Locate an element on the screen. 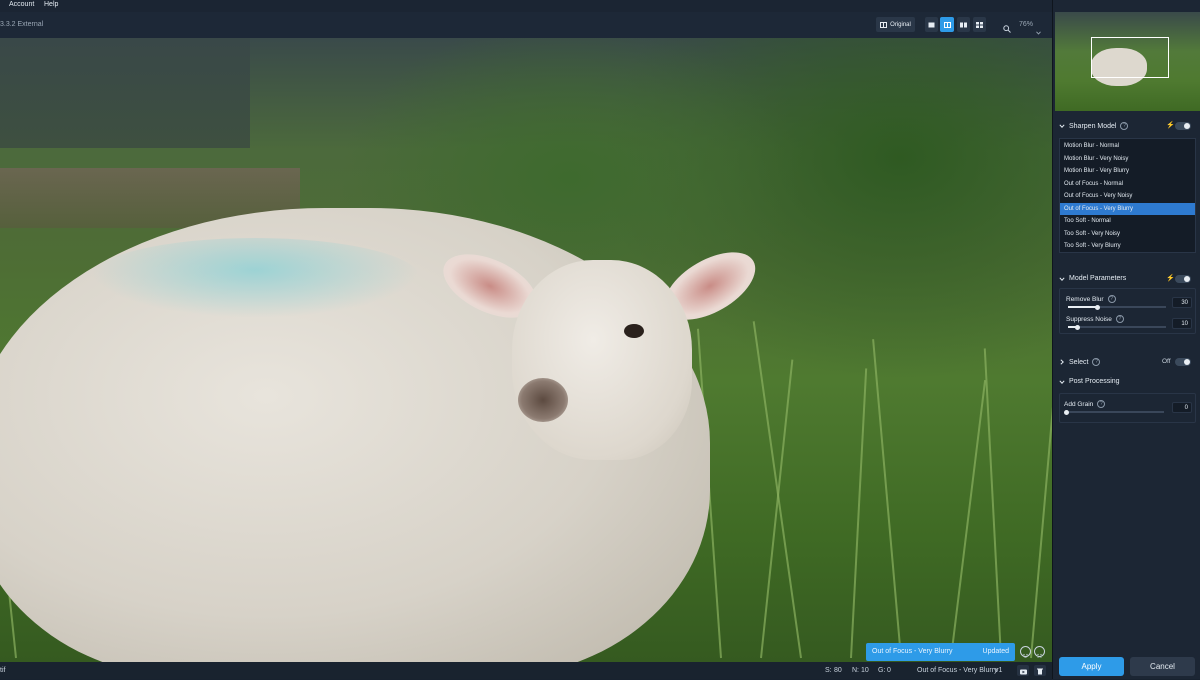  sheep-dye-mark is located at coordinates (255, 278).